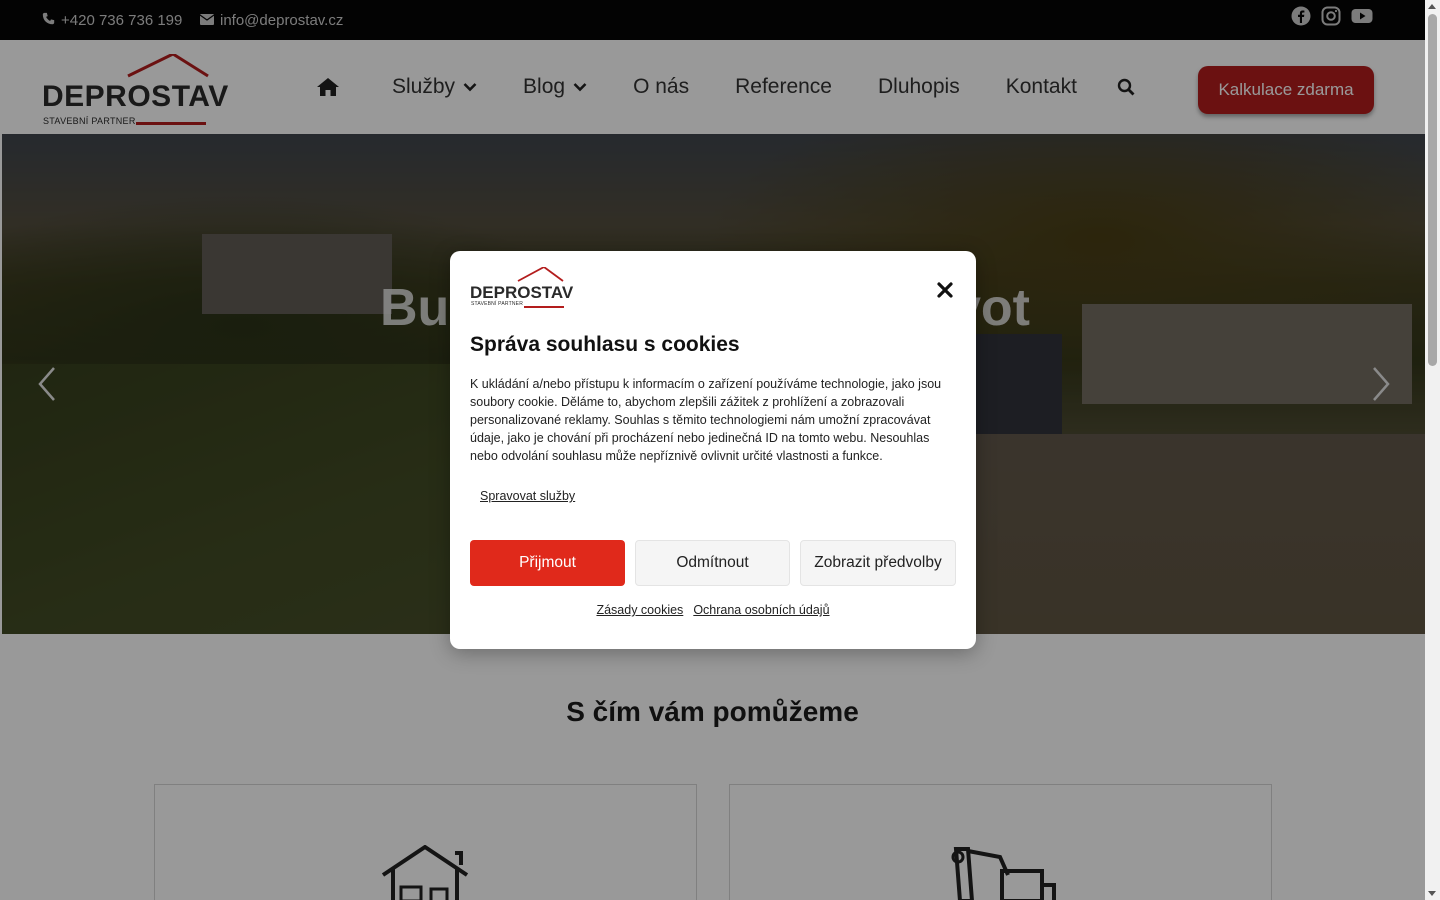 This screenshot has height=900, width=1440. Describe the element at coordinates (497, 304) in the screenshot. I see `modal-logo-tagline: STAVEBNÍ PARTNER` at that location.